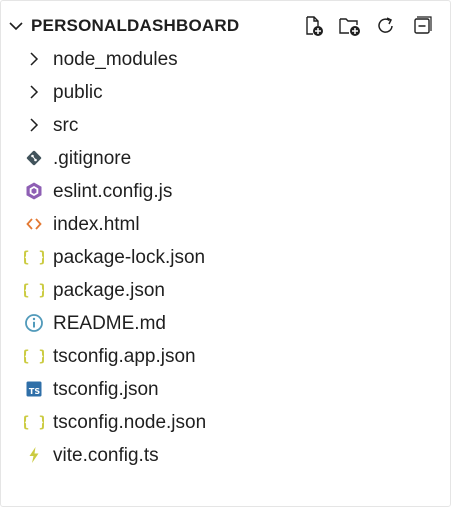 This screenshot has width=453, height=509. What do you see at coordinates (78, 92) in the screenshot?
I see `tree-item-label: public` at bounding box center [78, 92].